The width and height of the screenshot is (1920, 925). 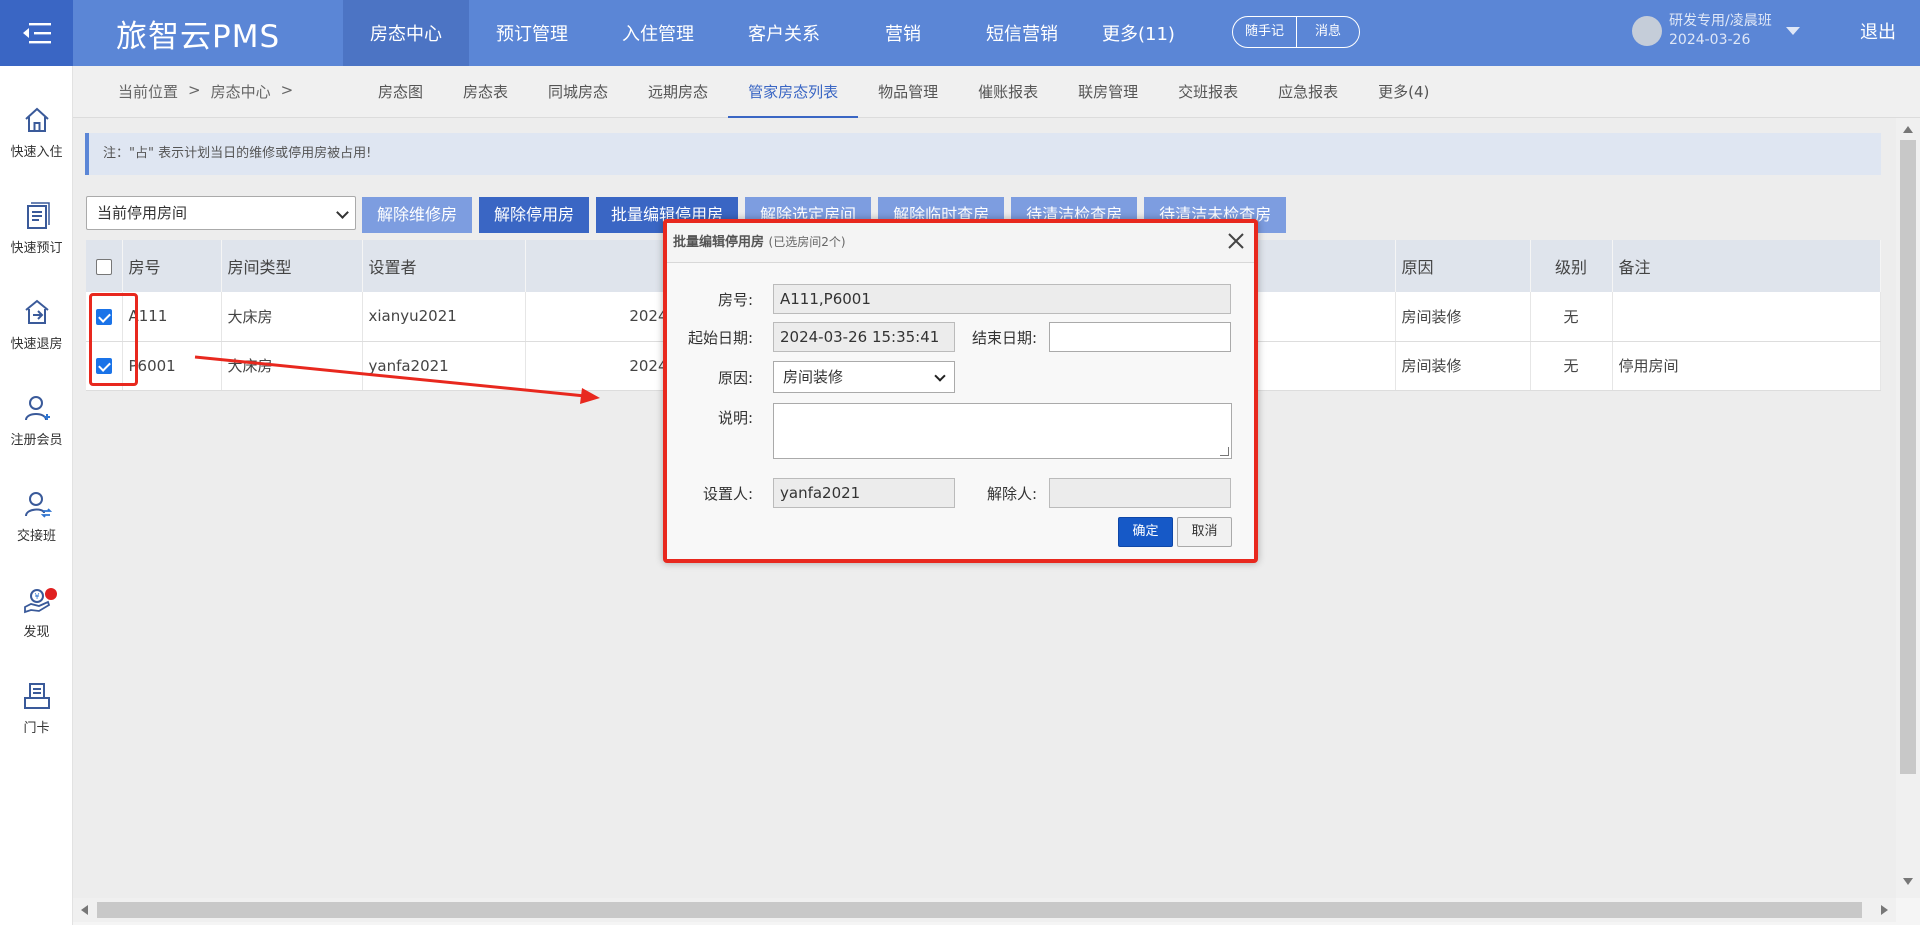 I want to click on tab-items: 物品管理, so click(x=908, y=92).